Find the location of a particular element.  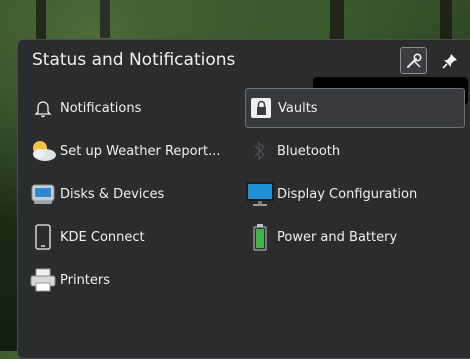

disk-drive-icon is located at coordinates (43, 194).